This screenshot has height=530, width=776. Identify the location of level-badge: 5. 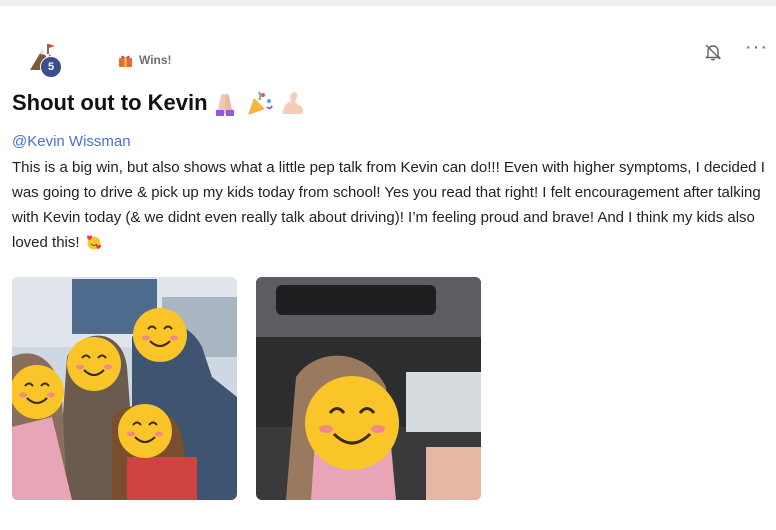
(51, 67).